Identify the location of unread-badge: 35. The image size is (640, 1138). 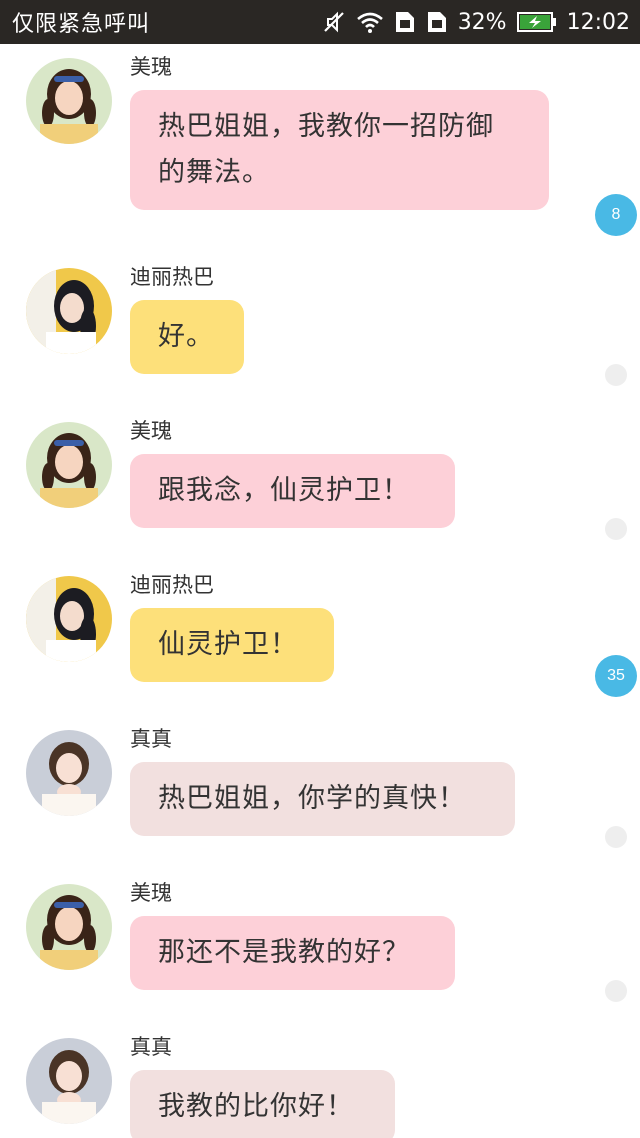
(616, 676).